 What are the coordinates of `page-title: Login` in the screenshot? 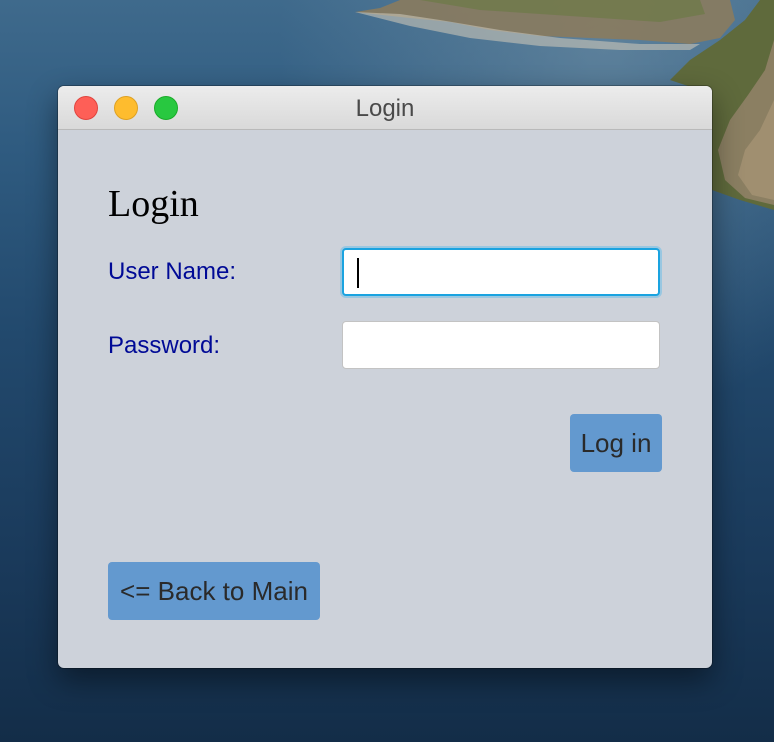 It's located at (153, 204).